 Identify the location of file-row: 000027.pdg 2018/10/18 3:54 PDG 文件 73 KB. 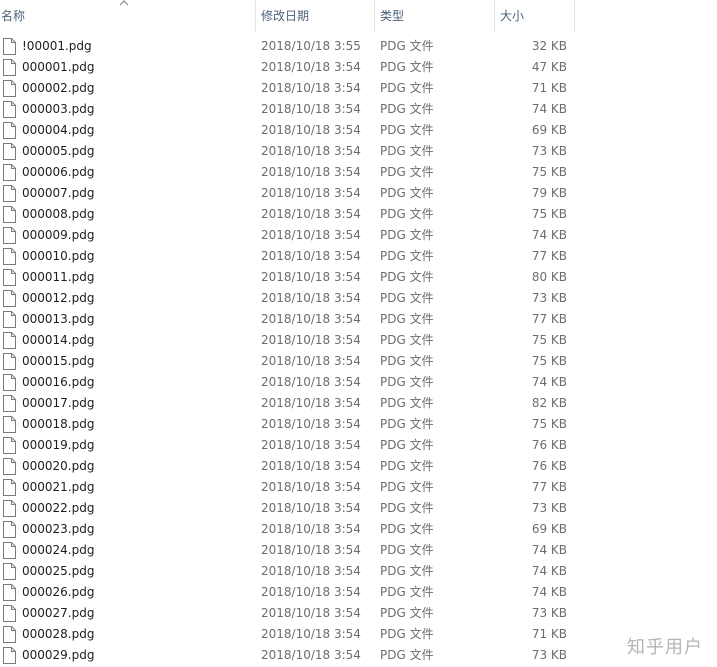
(358, 613).